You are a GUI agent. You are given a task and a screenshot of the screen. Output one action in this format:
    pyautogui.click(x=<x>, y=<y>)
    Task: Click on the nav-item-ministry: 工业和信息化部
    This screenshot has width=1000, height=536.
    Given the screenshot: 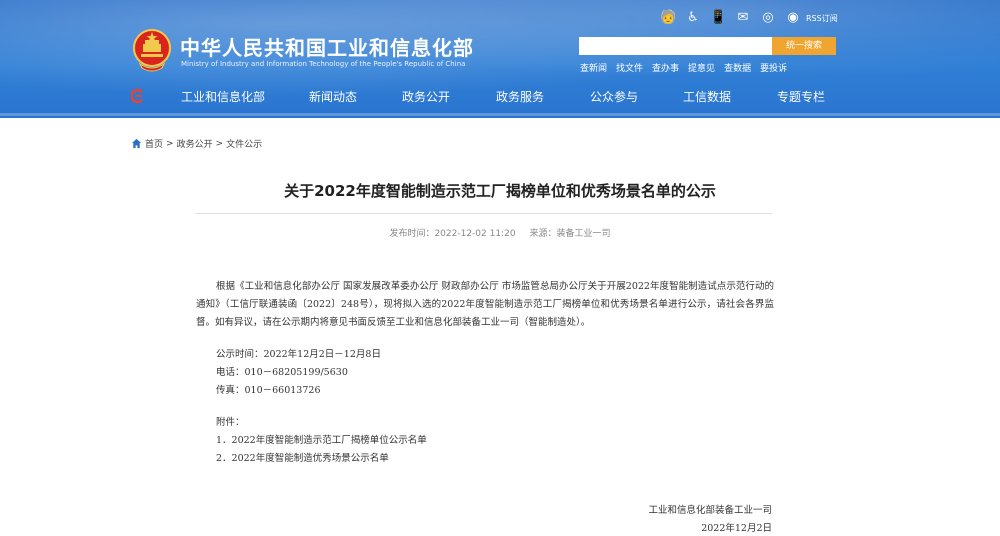 What is the action you would take?
    pyautogui.click(x=223, y=96)
    